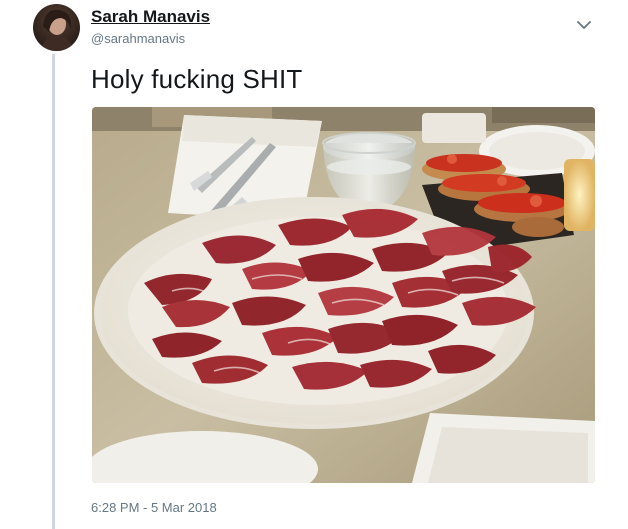 The image size is (628, 529). I want to click on chevron-down-icon, so click(584, 24).